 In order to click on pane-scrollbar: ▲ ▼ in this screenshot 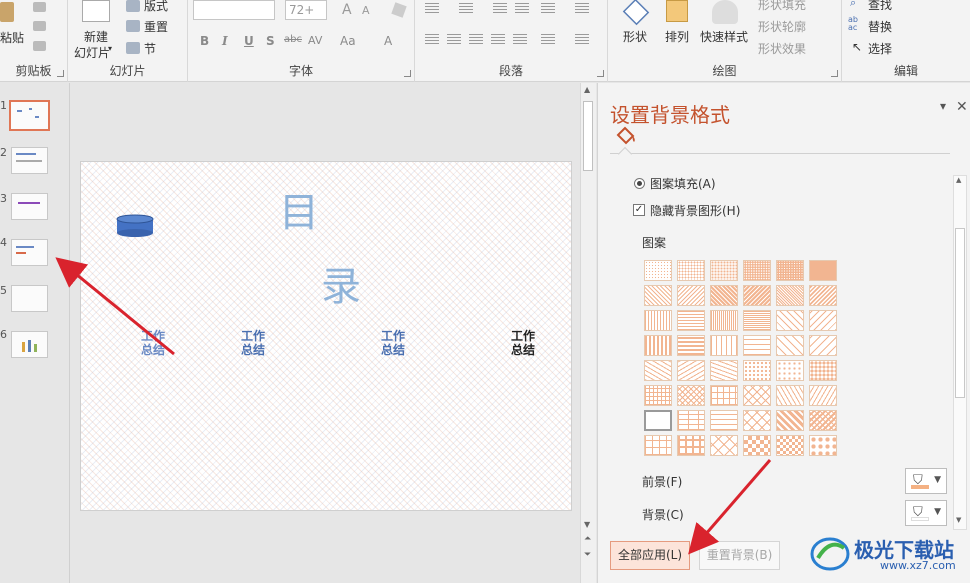, I will do `click(960, 352)`.